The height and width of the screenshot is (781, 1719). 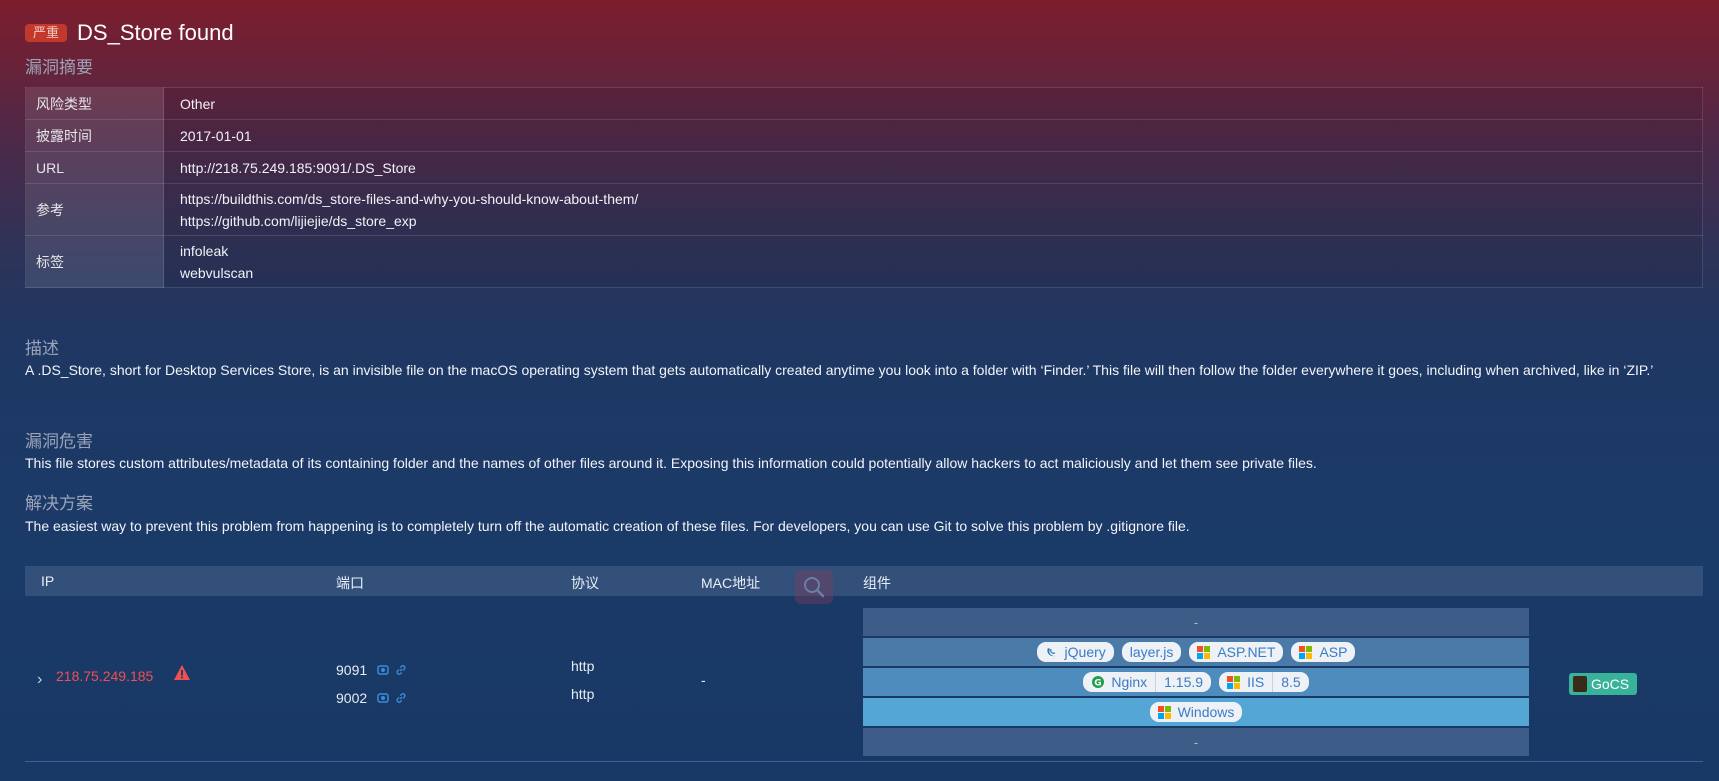 What do you see at coordinates (94, 261) in the screenshot?
I see `summary-key: 标签` at bounding box center [94, 261].